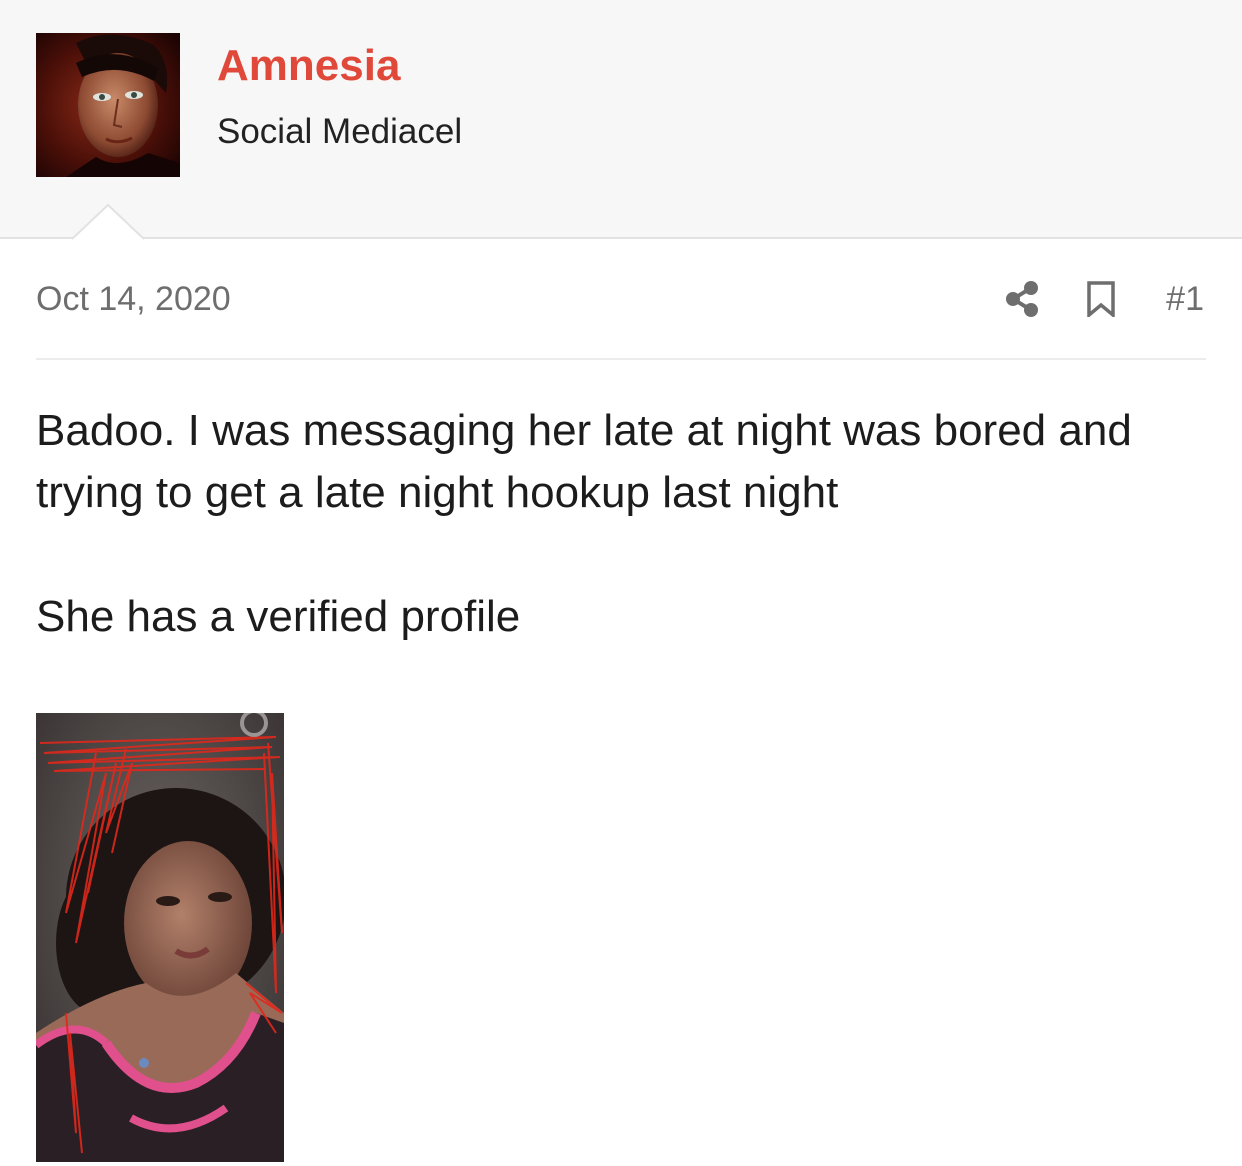  Describe the element at coordinates (308, 66) in the screenshot. I see `username-link: Amnesia` at that location.